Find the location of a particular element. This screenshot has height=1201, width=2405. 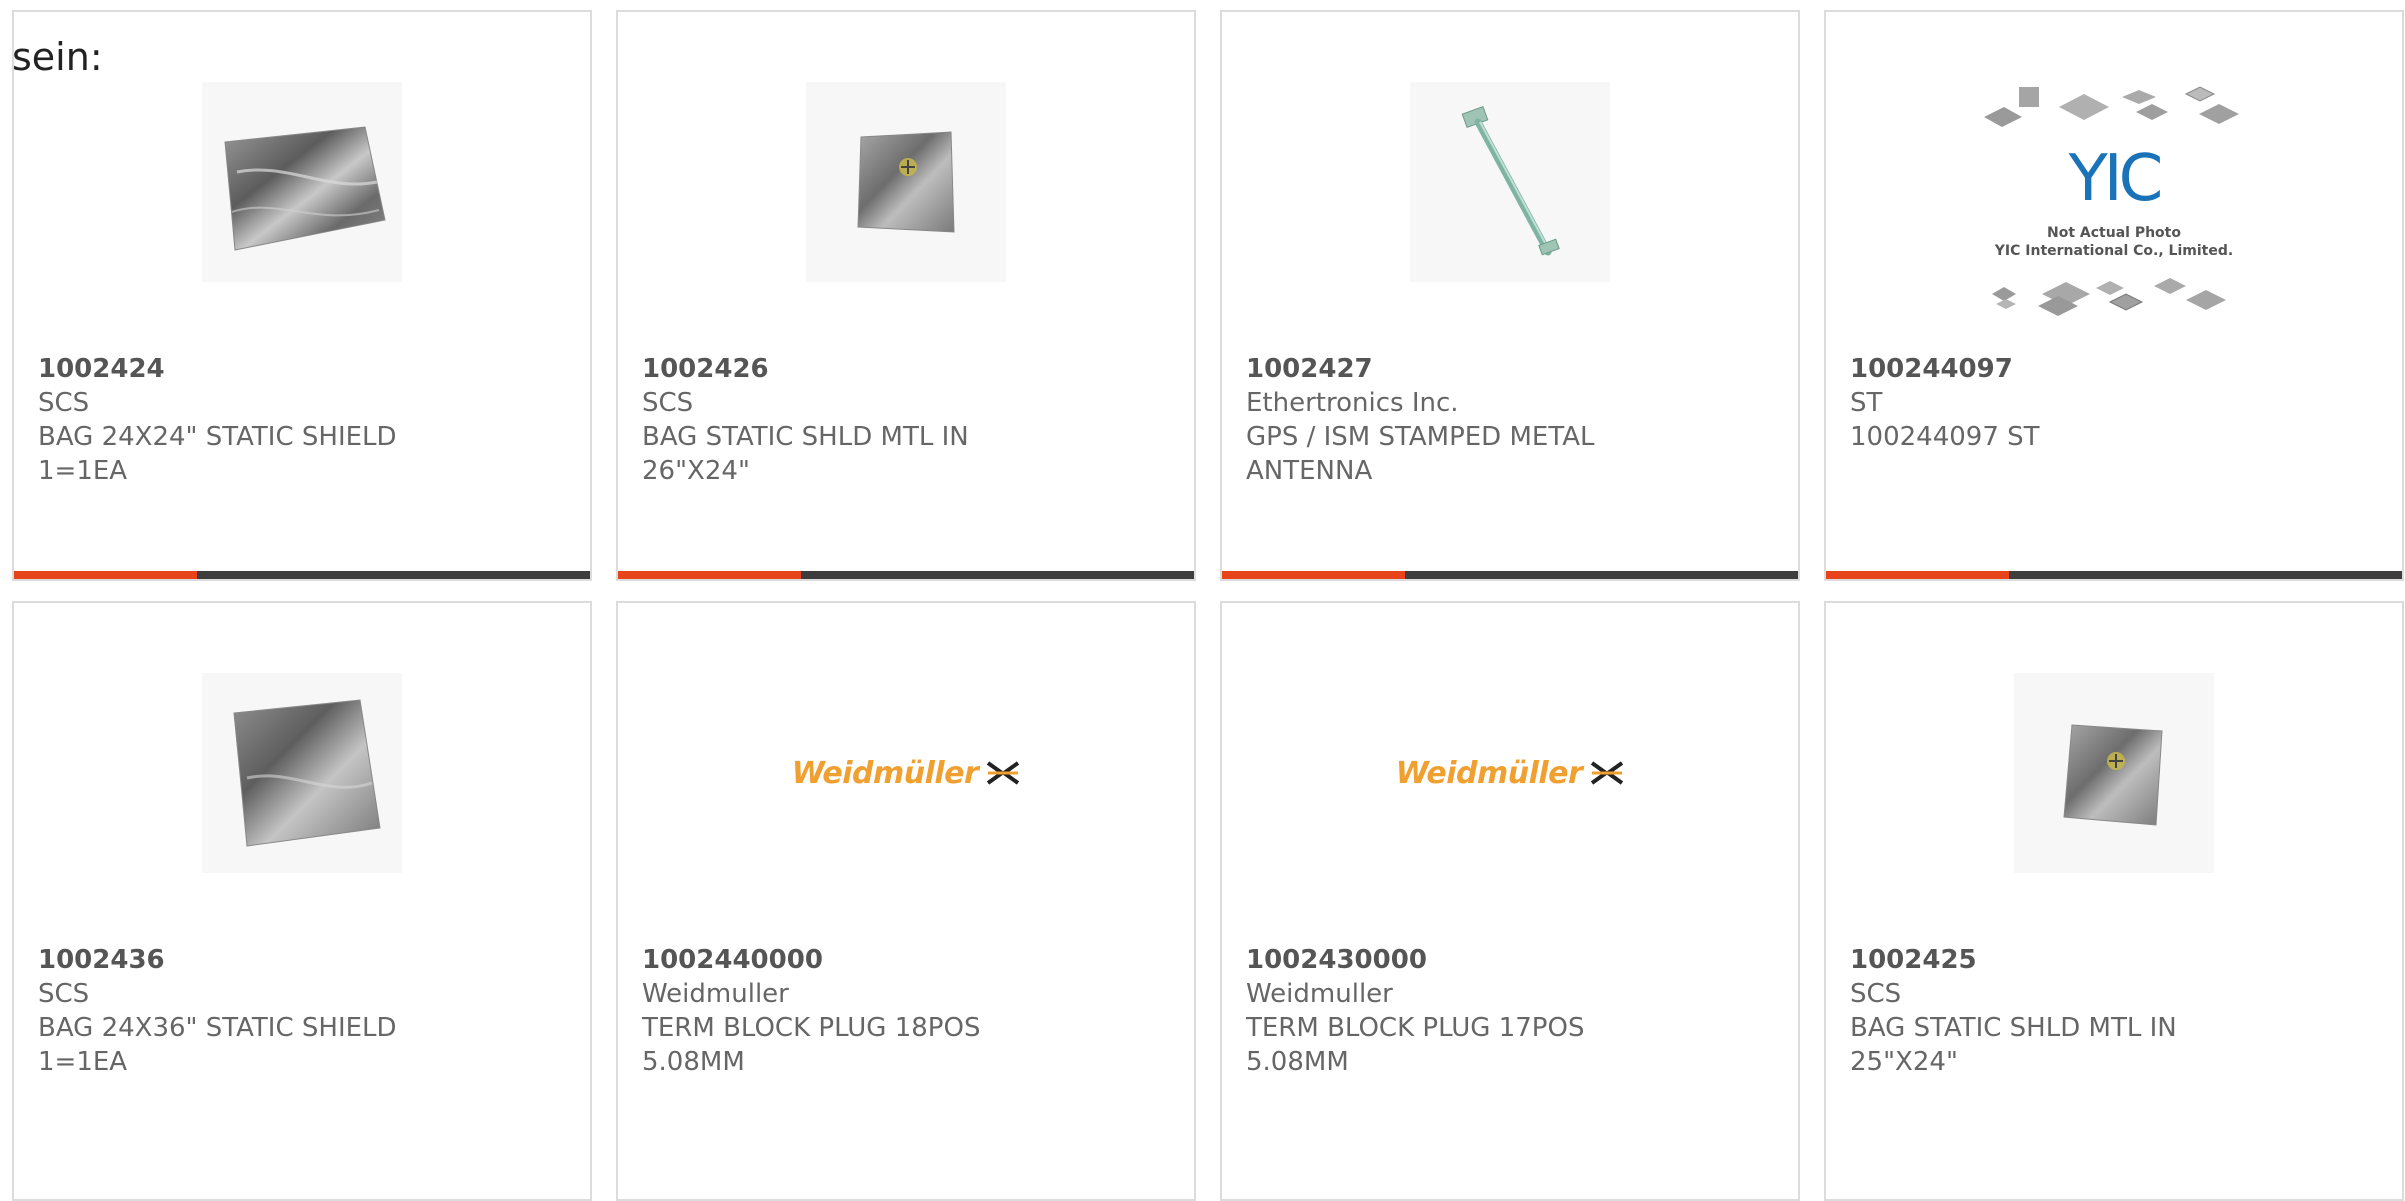

part-number: 1002426 is located at coordinates (908, 369).